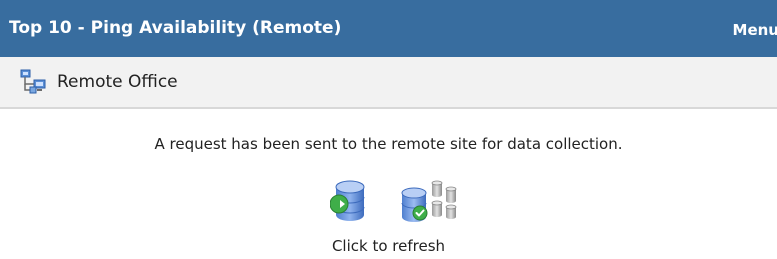  I want to click on status-icons, so click(405, 204).